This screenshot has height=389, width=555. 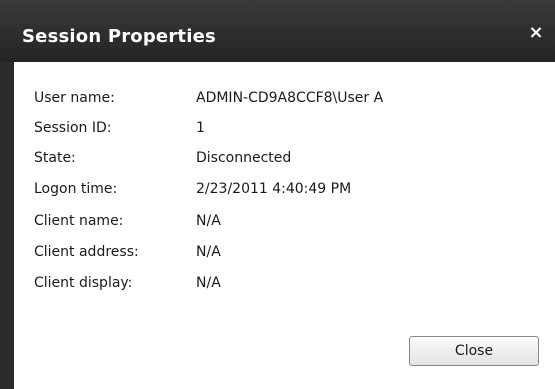 What do you see at coordinates (76, 189) in the screenshot?
I see `property-label: Logon time:` at bounding box center [76, 189].